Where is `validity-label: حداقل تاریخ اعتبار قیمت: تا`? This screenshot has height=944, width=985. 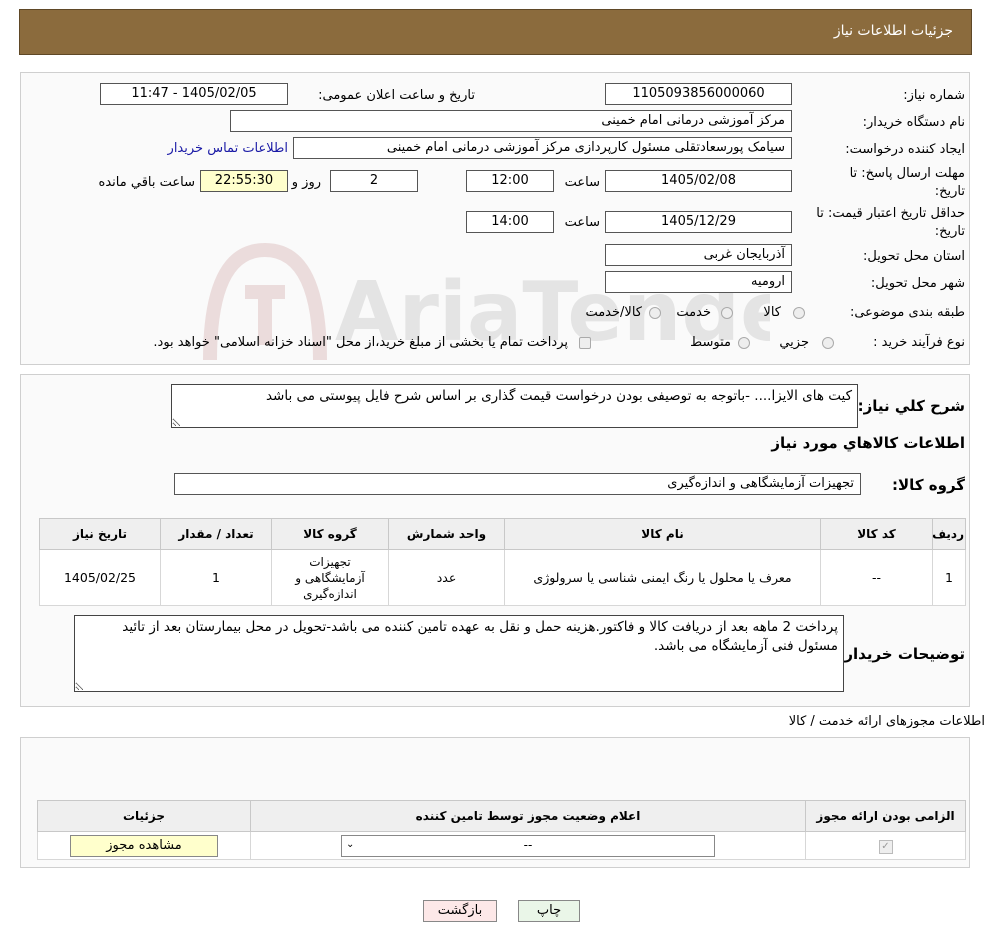 validity-label: حداقل تاریخ اعتبار قیمت: تا is located at coordinates (890, 213).